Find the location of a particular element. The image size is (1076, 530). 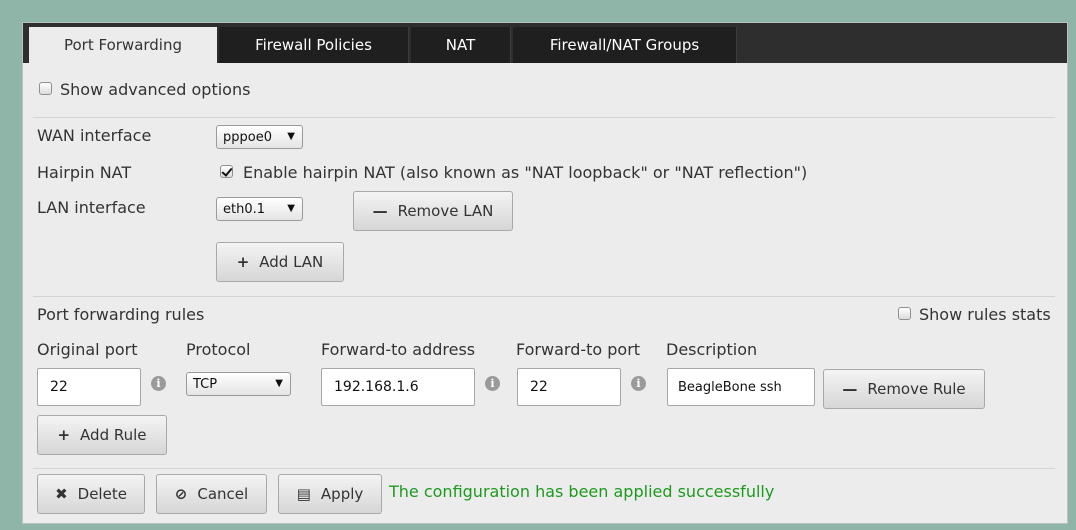

wan-interface-value: pppoe0 is located at coordinates (247, 137).